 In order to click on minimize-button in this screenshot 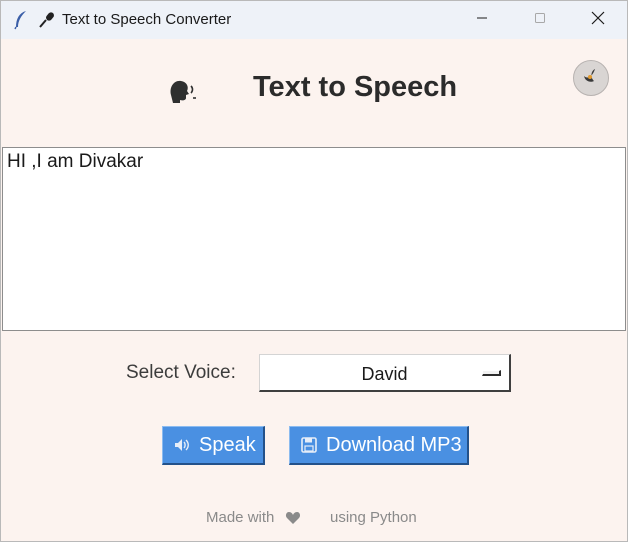, I will do `click(482, 20)`.